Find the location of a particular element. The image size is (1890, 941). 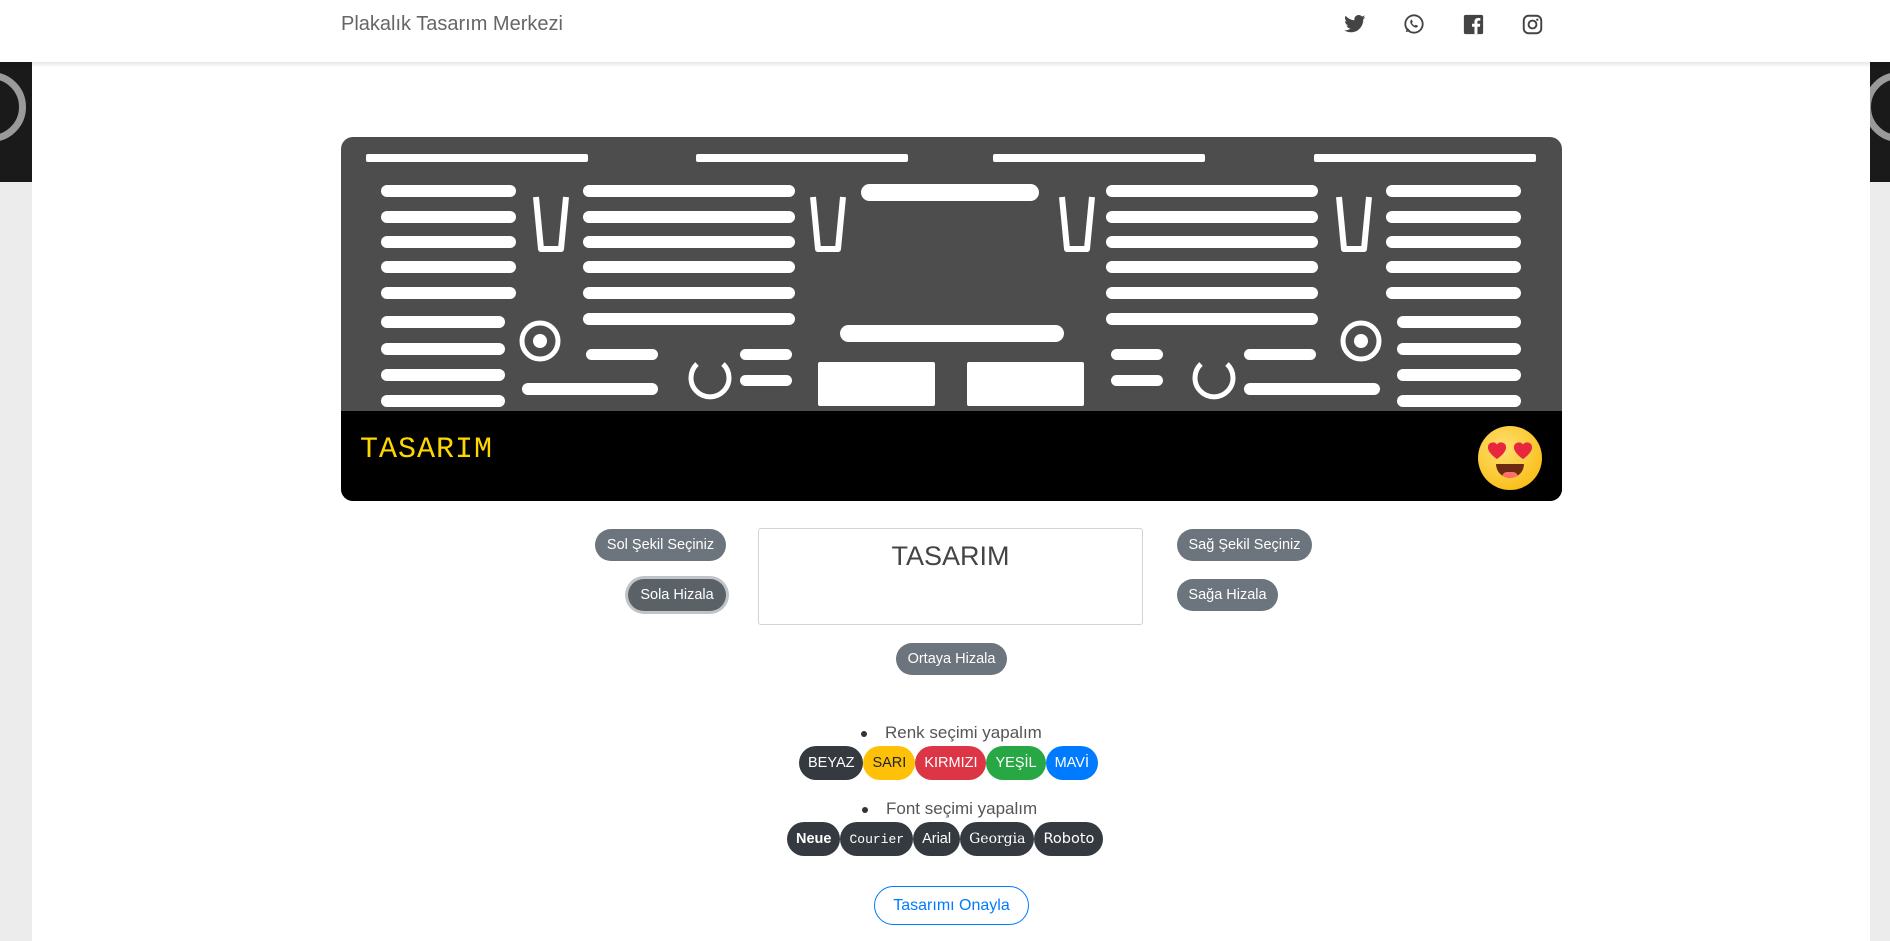

color-option-yellow: SARI is located at coordinates (889, 763).